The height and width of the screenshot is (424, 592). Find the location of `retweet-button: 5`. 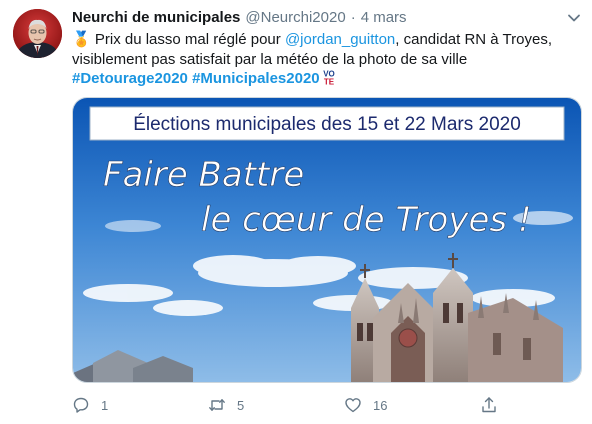

retweet-button: 5 is located at coordinates (226, 405).